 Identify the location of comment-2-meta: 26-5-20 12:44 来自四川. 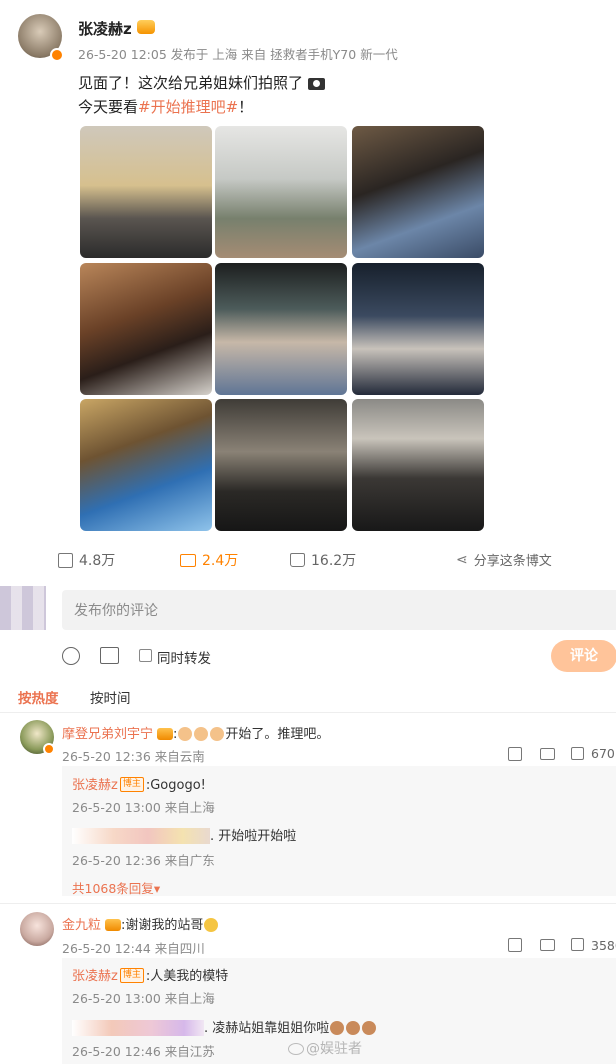
(133, 948).